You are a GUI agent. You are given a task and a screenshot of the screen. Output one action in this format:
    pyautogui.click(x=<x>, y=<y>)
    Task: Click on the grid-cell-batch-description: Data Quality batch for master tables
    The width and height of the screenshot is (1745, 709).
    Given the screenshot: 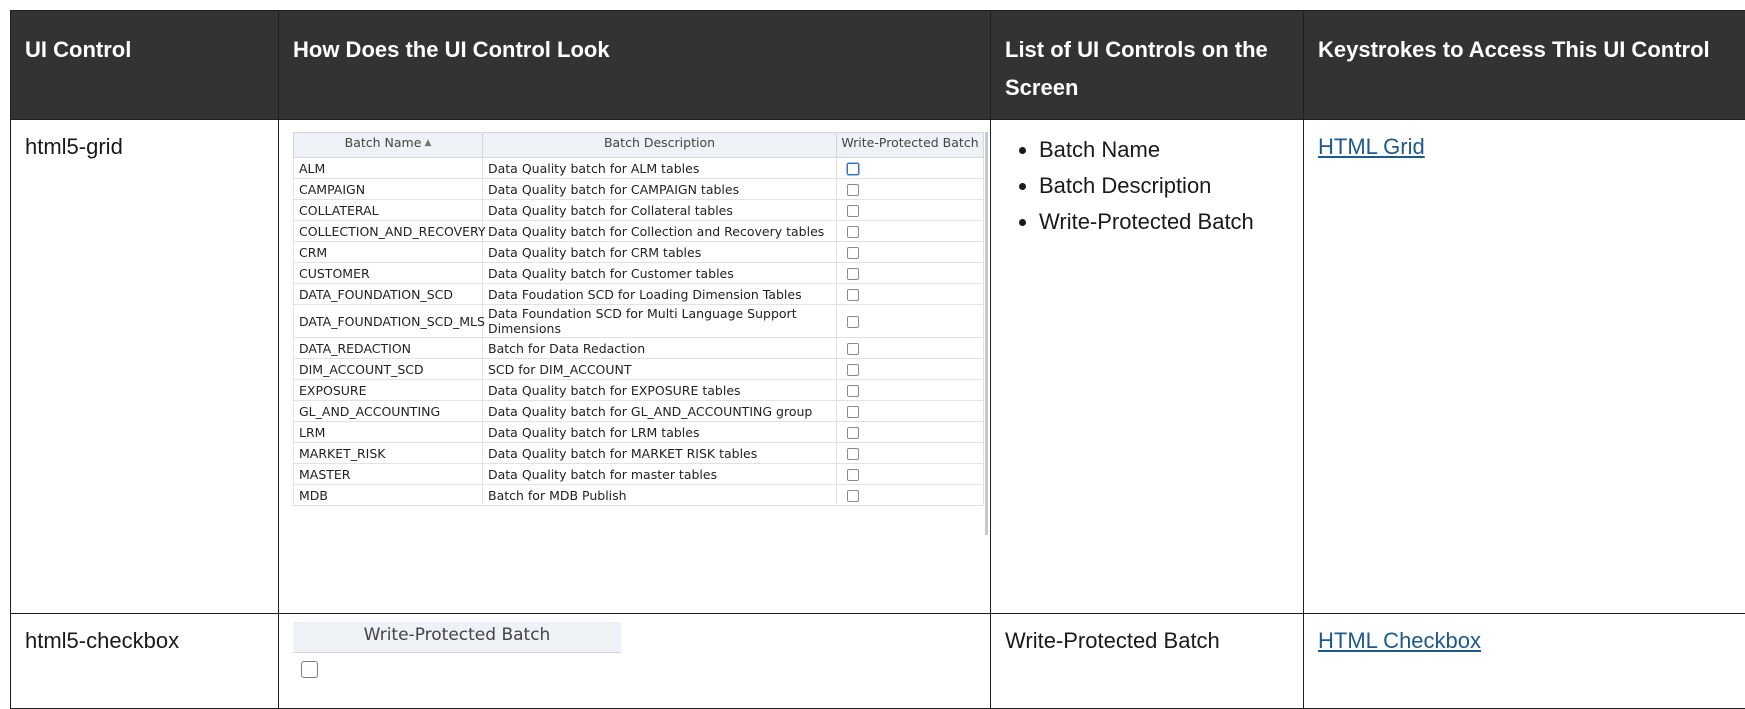 What is the action you would take?
    pyautogui.click(x=660, y=474)
    